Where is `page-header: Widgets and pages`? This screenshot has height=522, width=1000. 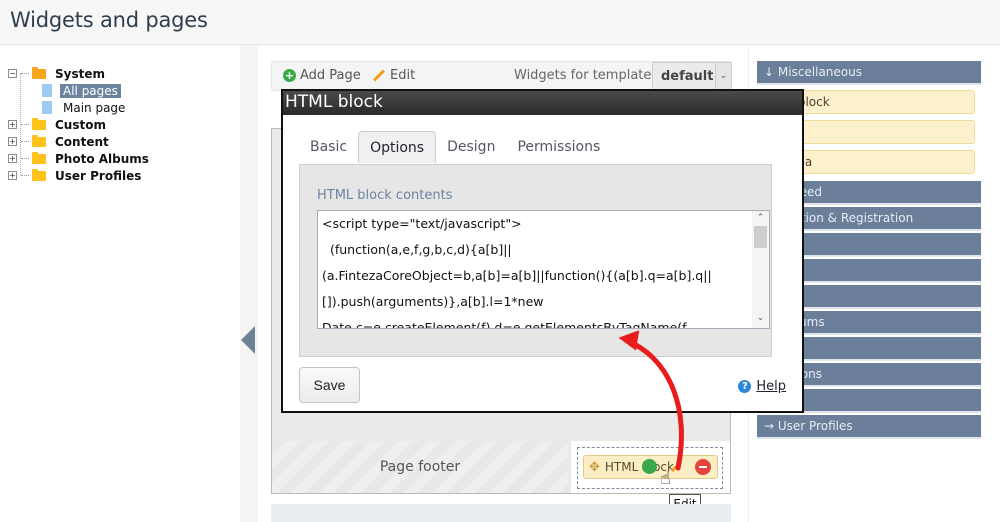
page-header: Widgets and pages is located at coordinates (500, 22).